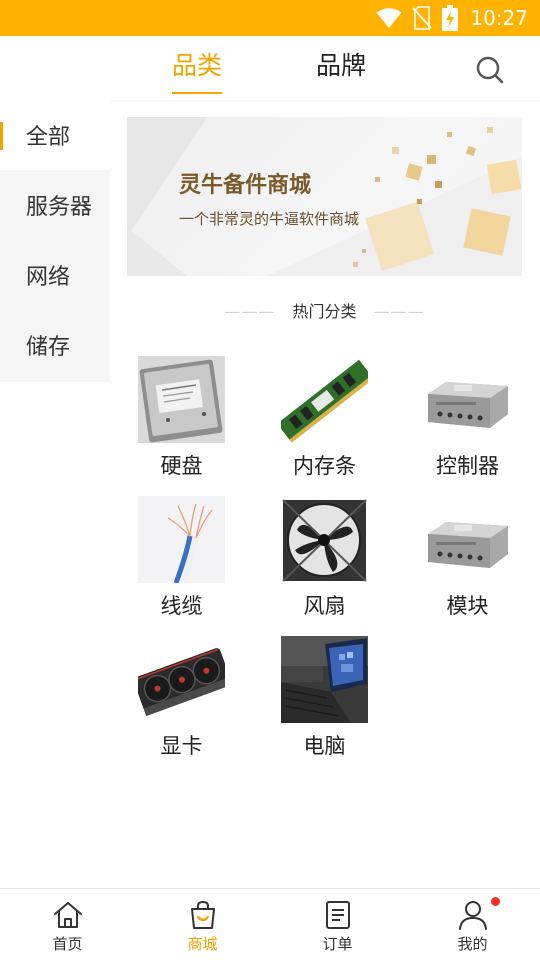 This screenshot has height=960, width=540. I want to click on tab-brand-label: 品牌, so click(341, 65).